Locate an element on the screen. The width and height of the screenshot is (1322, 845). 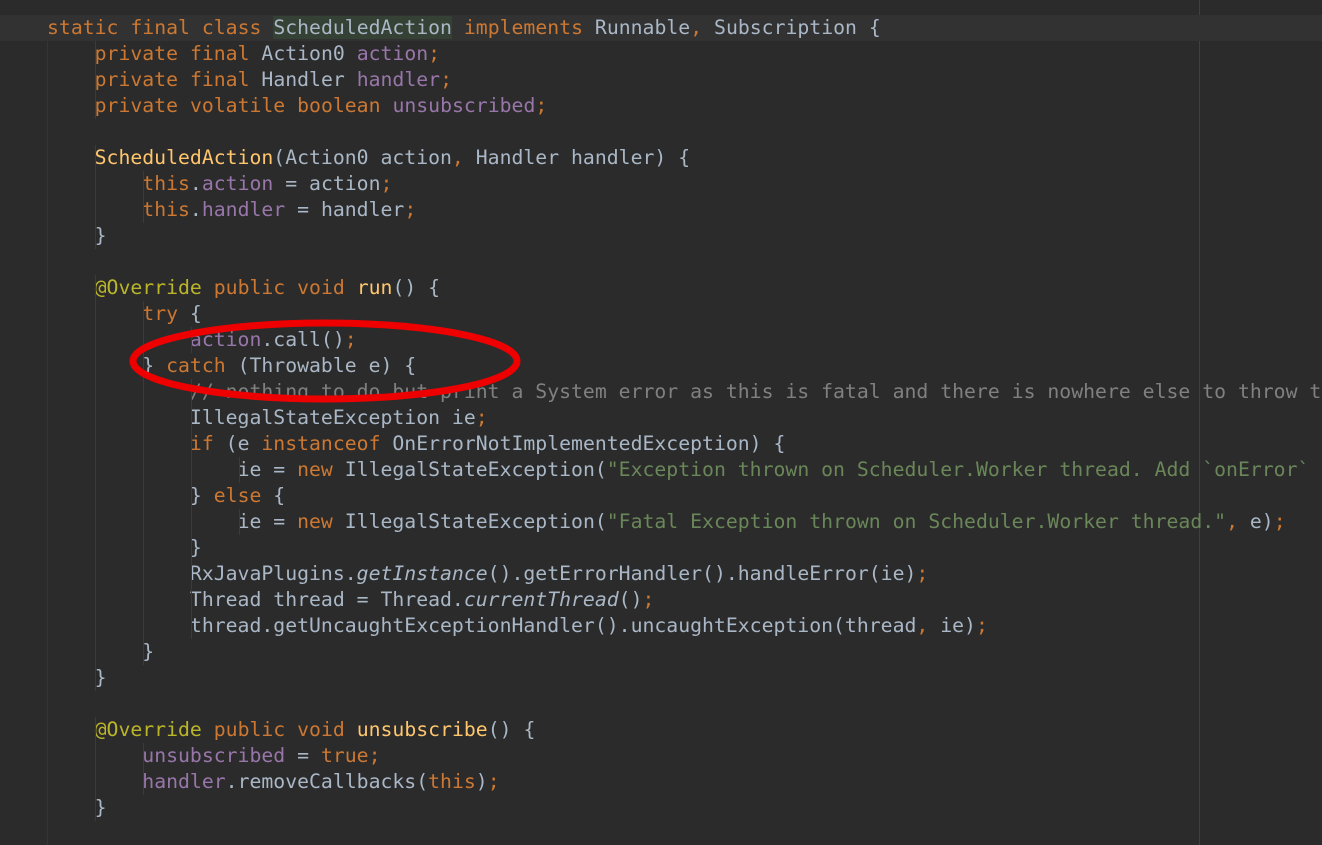
code-token: ie) is located at coordinates (952, 625).